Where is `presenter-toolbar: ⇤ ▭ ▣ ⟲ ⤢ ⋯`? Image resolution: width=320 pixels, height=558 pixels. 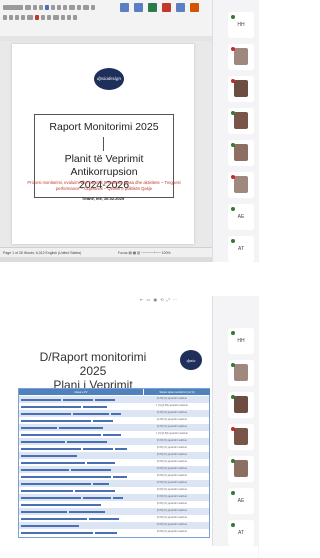
presenter-toolbar: ⇤ ▭ ▣ ⟲ ⤢ ⋯ is located at coordinates (176, 300).